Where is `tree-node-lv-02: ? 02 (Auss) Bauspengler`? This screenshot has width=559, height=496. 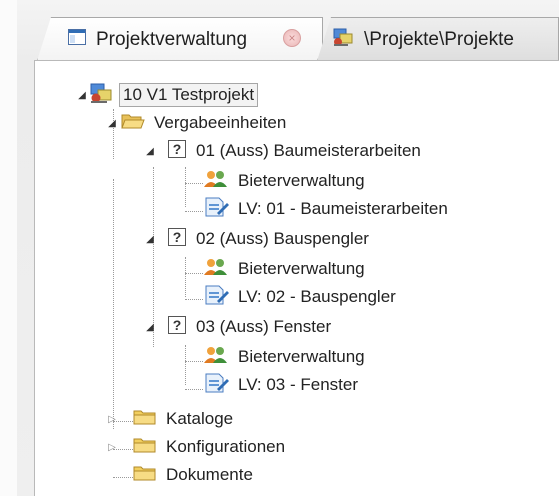 tree-node-lv-02: ? 02 (Auss) Bauspengler is located at coordinates (269, 239).